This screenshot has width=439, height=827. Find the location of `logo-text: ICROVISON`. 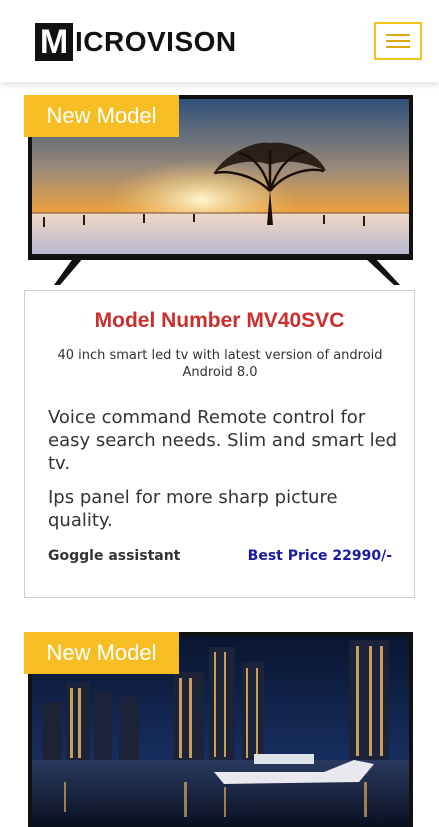

logo-text: ICROVISON is located at coordinates (156, 41).